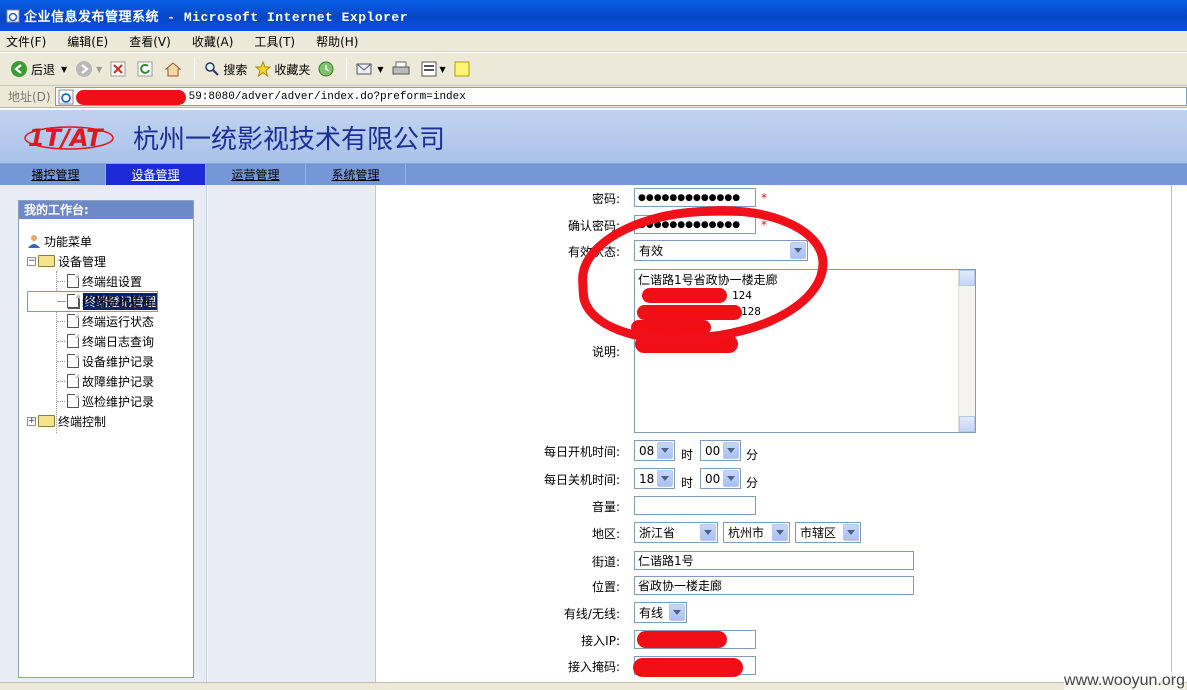 The height and width of the screenshot is (690, 1187). Describe the element at coordinates (110, 381) in the screenshot. I see `tree-item-fault-record: 故障维护记录` at that location.